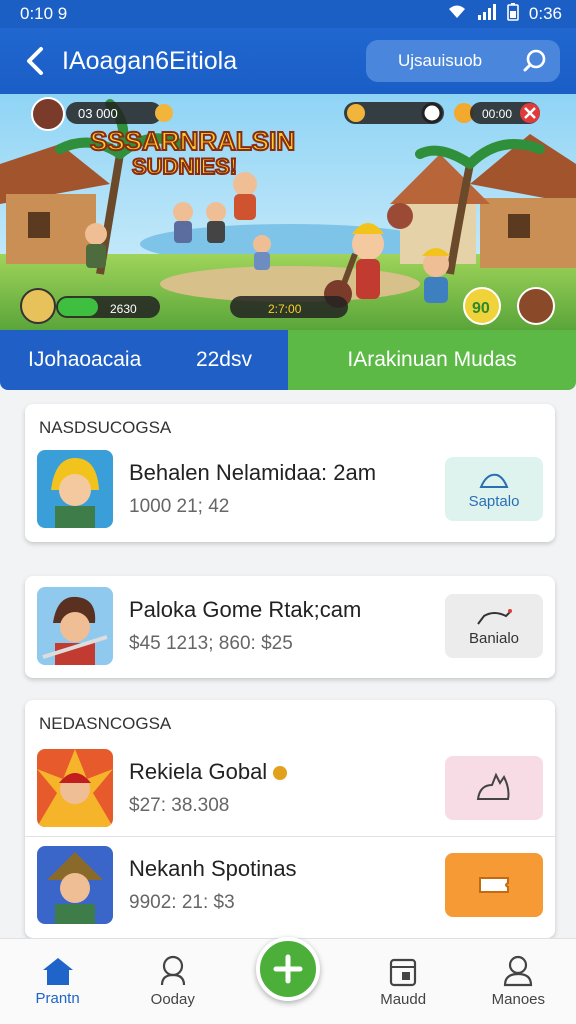 This screenshot has width=576, height=1024. I want to click on person-icon, so click(518, 971).